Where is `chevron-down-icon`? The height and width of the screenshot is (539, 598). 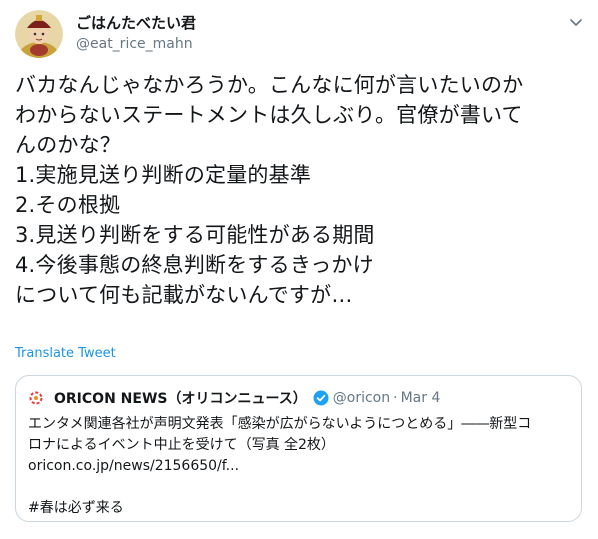
chevron-down-icon is located at coordinates (576, 22).